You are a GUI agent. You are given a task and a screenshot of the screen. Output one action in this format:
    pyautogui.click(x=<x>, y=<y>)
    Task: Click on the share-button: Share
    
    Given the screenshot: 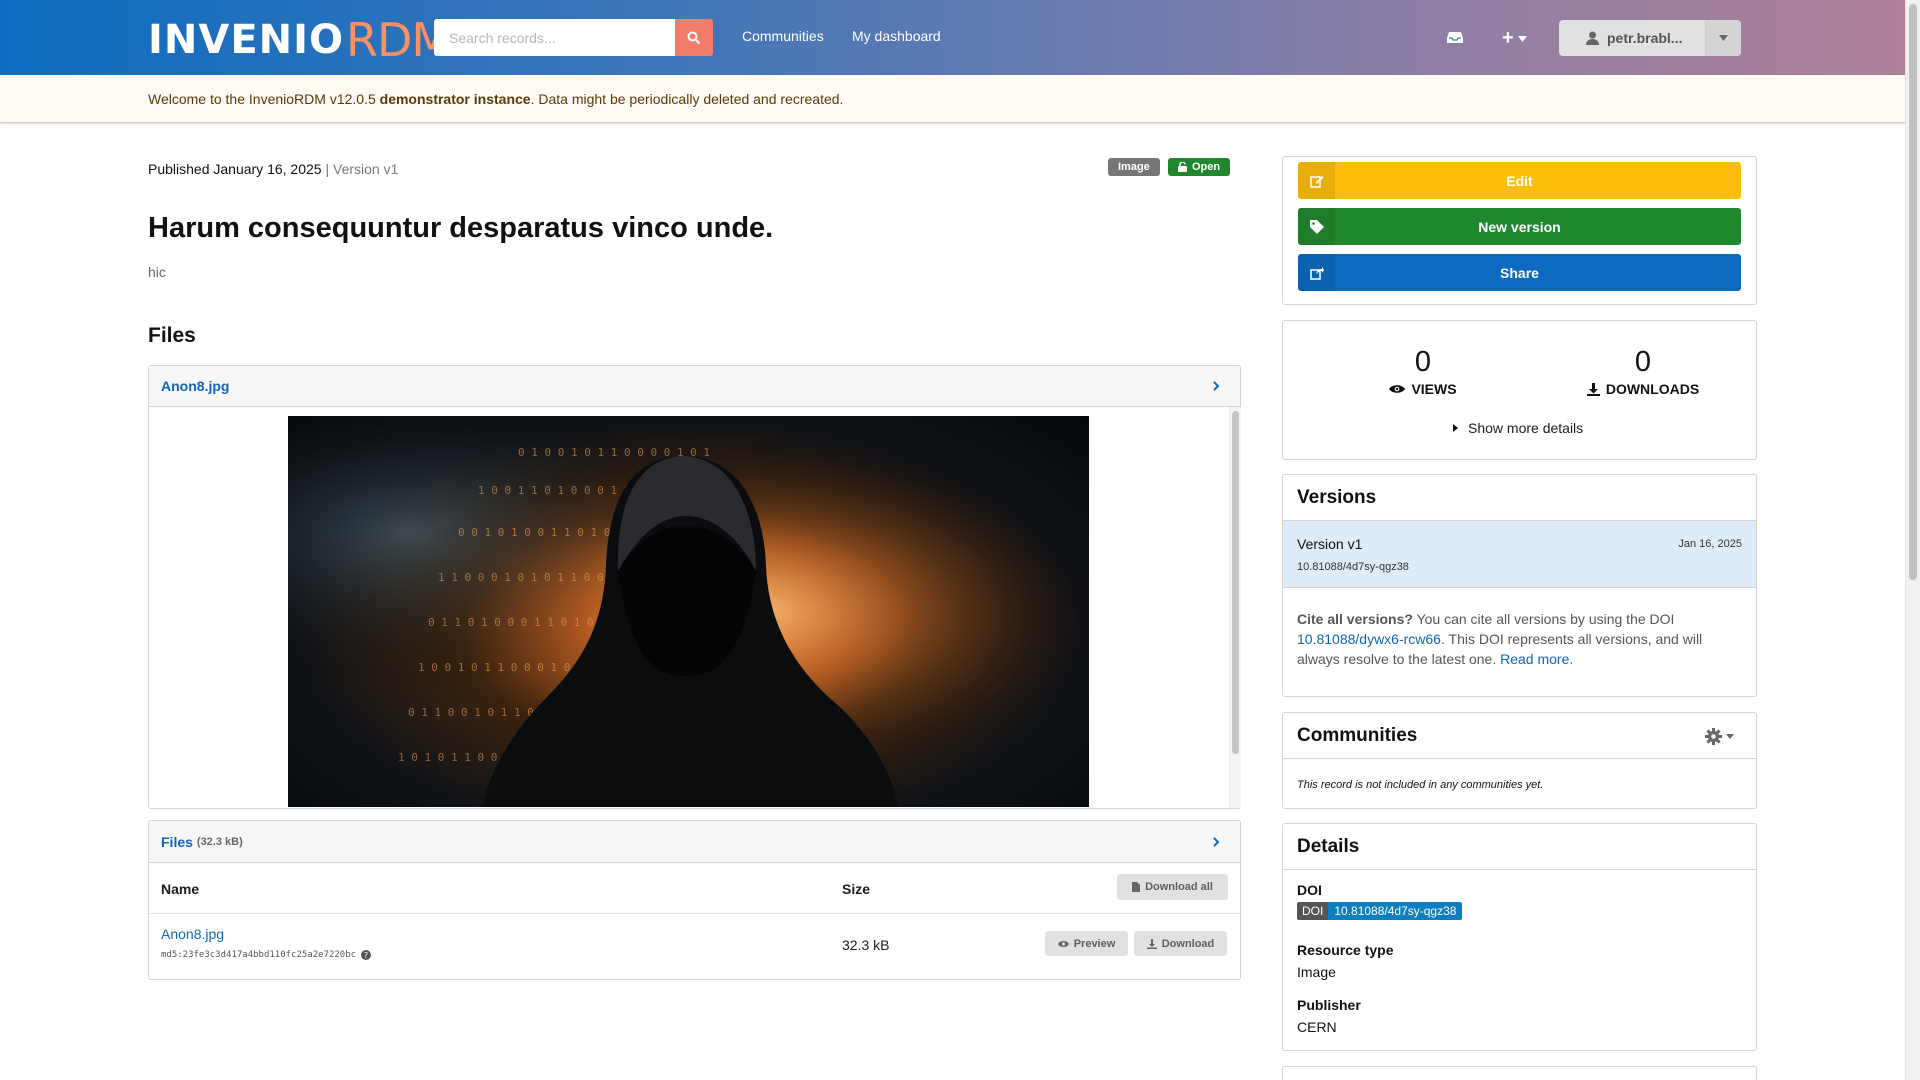 What is the action you would take?
    pyautogui.click(x=1519, y=272)
    